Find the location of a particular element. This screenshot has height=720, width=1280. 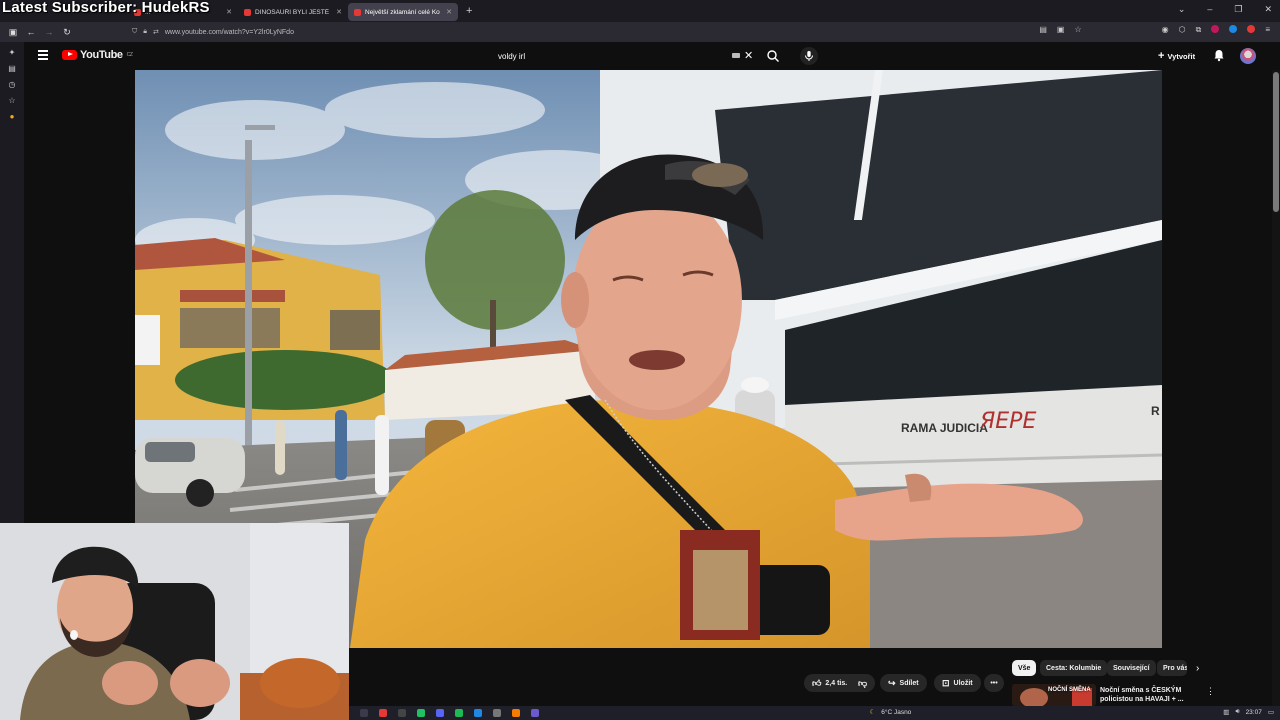

chip-for-you: Pro vás is located at coordinates (1172, 668).